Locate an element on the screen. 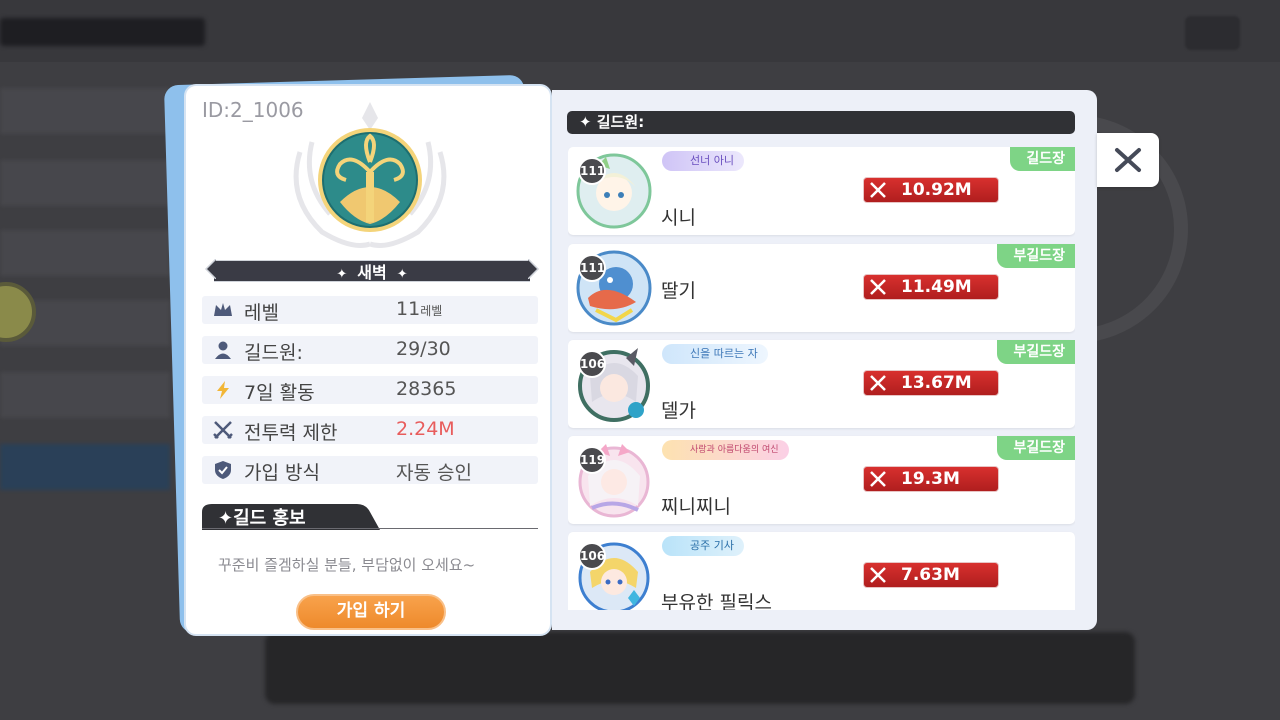 The image size is (1280, 720). info-row-activity: 7일 활동 28365 is located at coordinates (370, 390).